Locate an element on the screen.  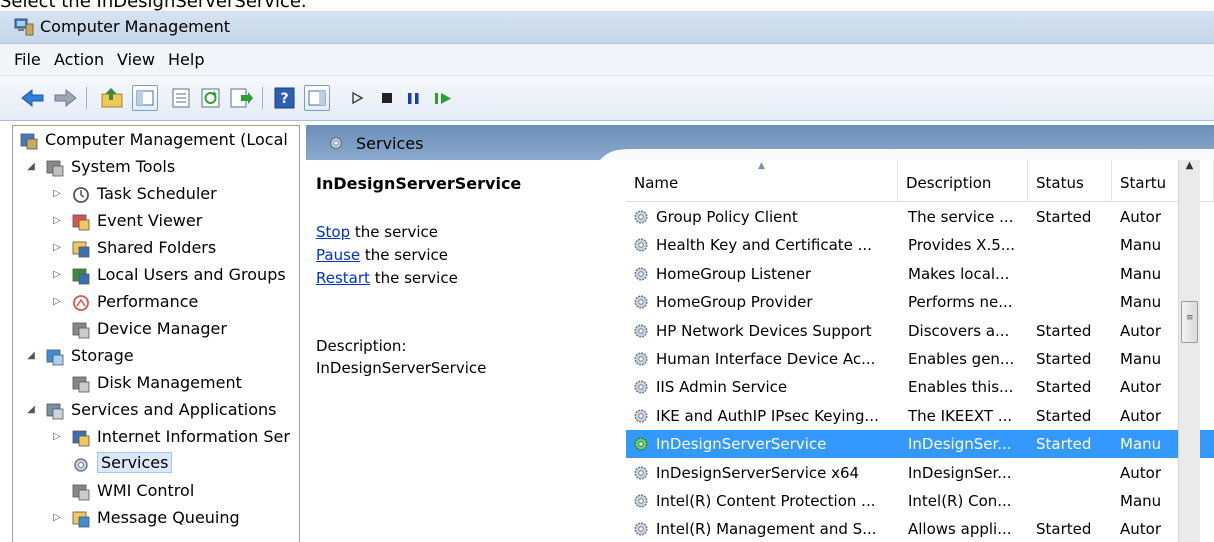
tree-item: ▷ Task Scheduler is located at coordinates (156, 195).